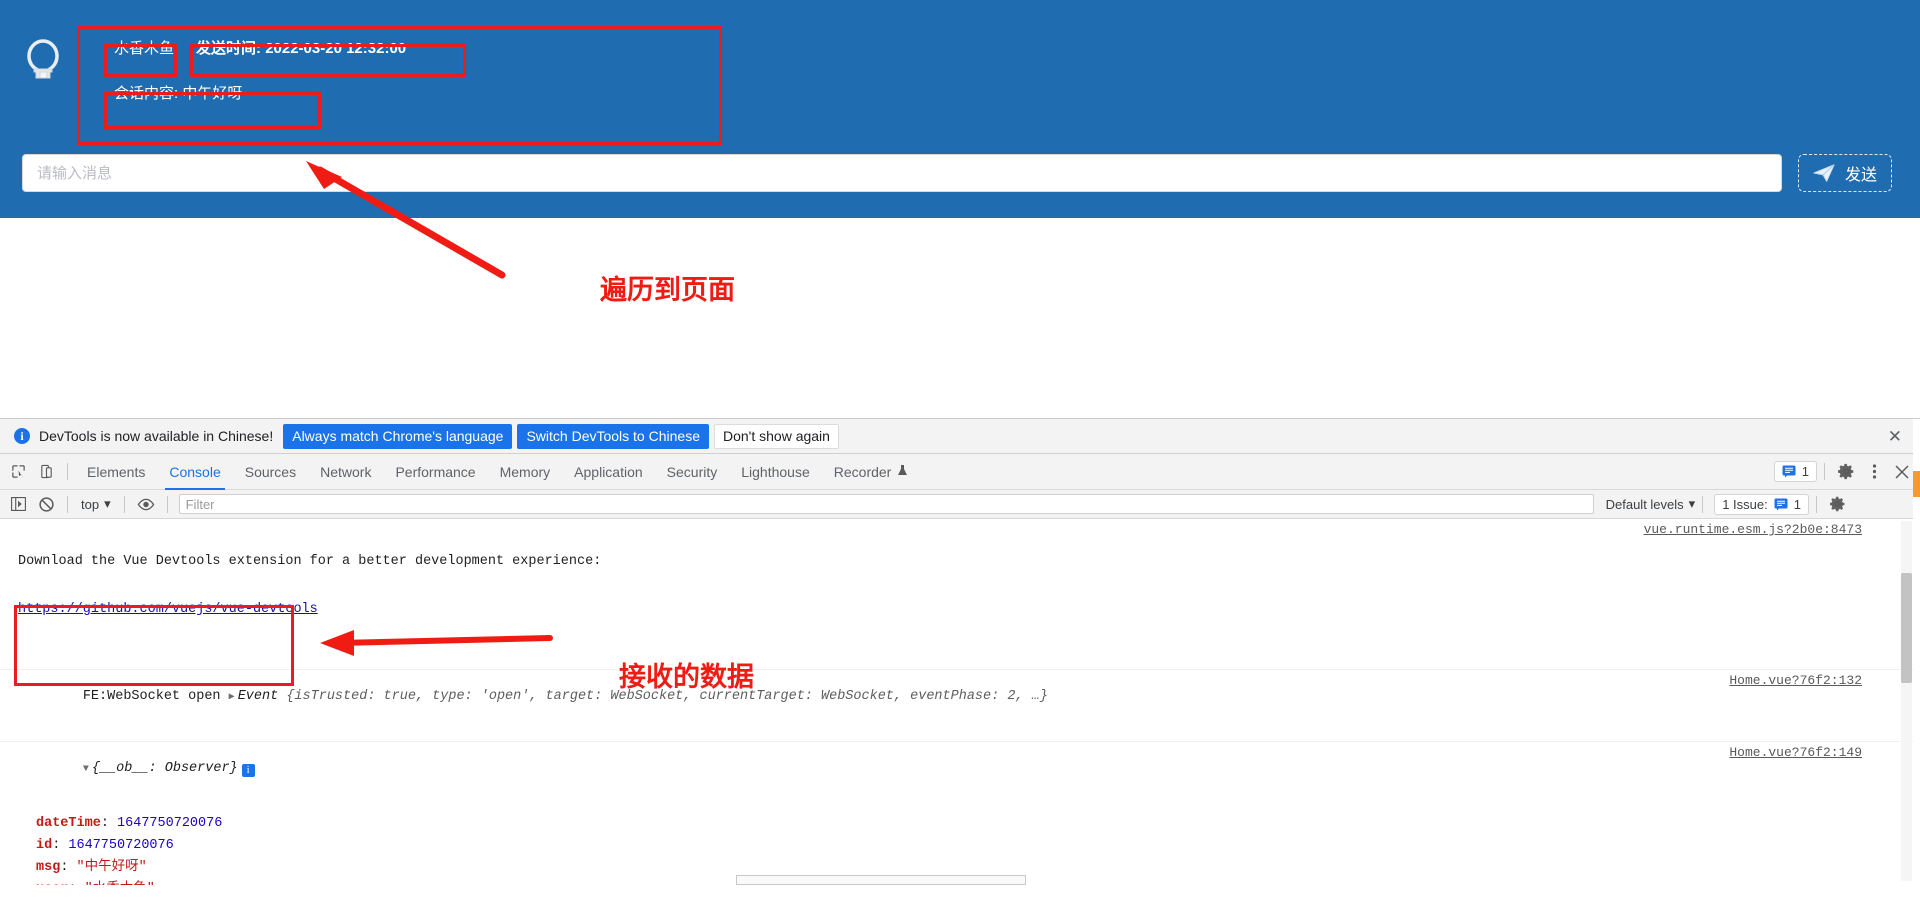 The image size is (1920, 902). I want to click on log-level-value: Default levels, so click(1644, 504).